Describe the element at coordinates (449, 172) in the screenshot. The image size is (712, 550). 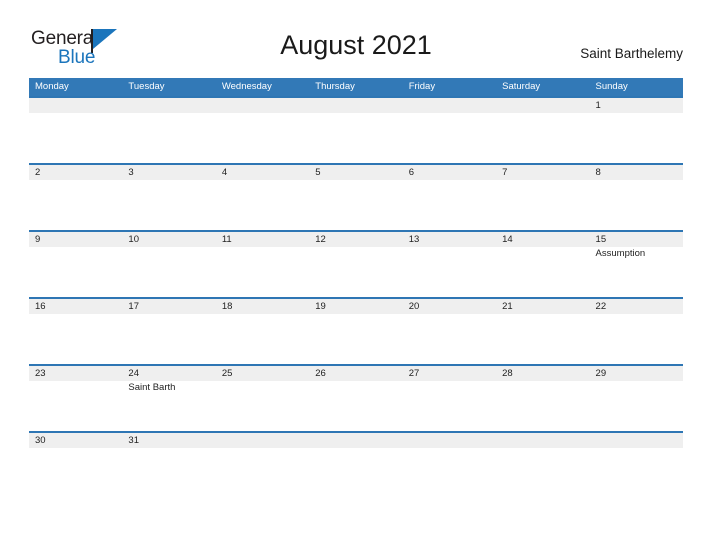
I see `day-cell: 6` at that location.